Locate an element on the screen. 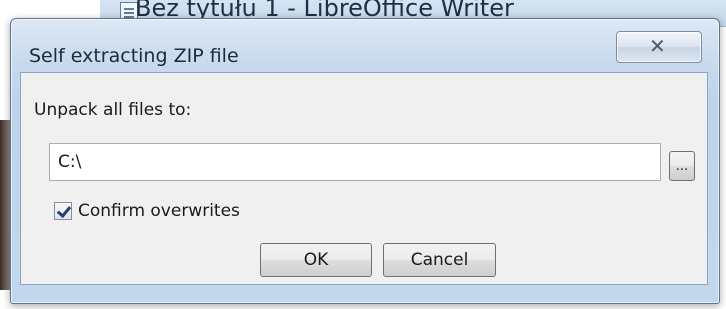 This screenshot has width=726, height=309. destination-path-input is located at coordinates (355, 162).